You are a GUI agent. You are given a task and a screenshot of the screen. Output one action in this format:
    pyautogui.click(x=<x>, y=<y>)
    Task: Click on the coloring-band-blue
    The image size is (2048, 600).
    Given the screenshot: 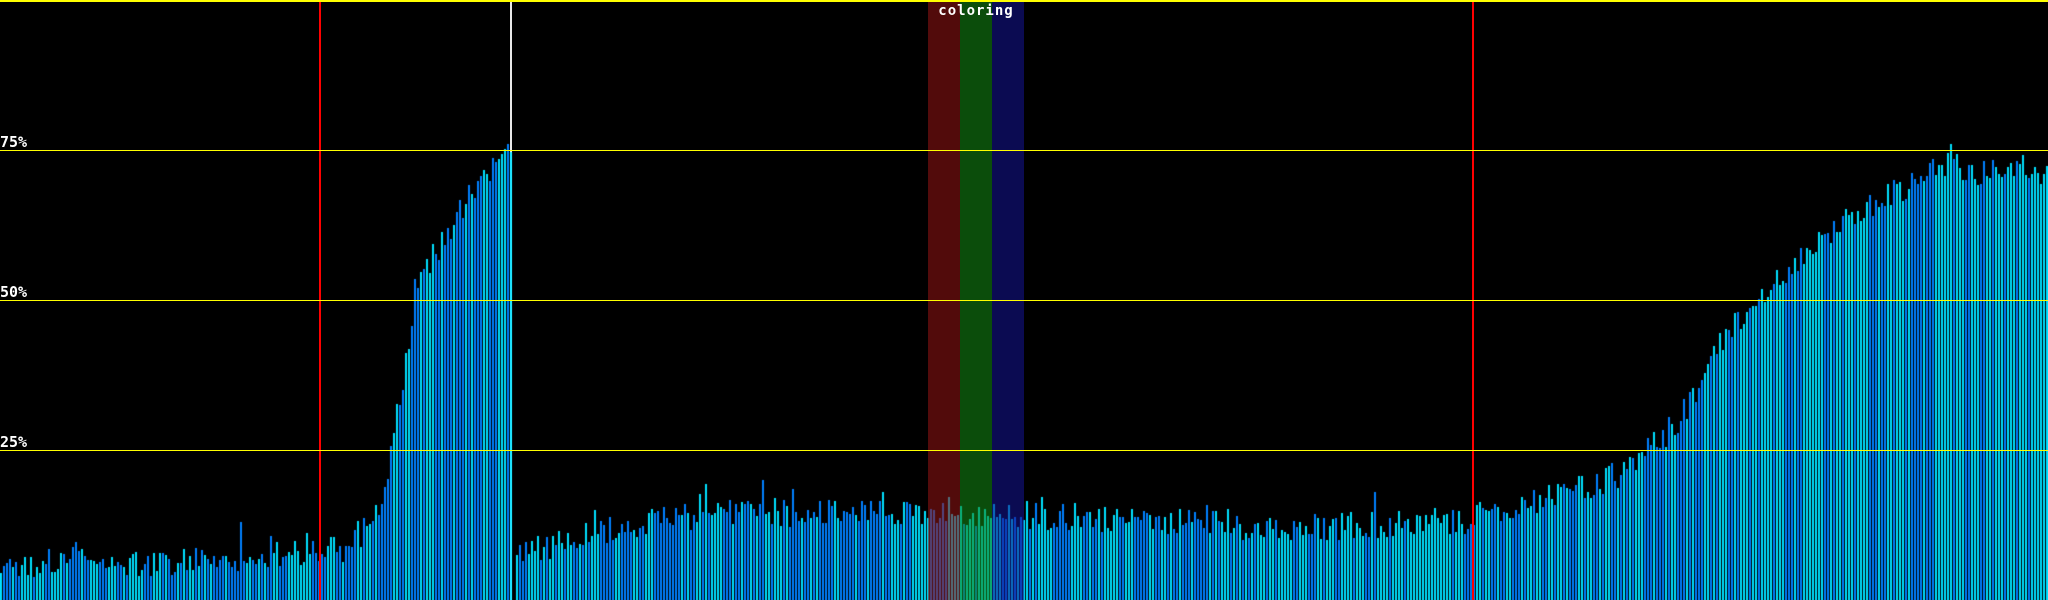 What is the action you would take?
    pyautogui.click(x=1008, y=301)
    